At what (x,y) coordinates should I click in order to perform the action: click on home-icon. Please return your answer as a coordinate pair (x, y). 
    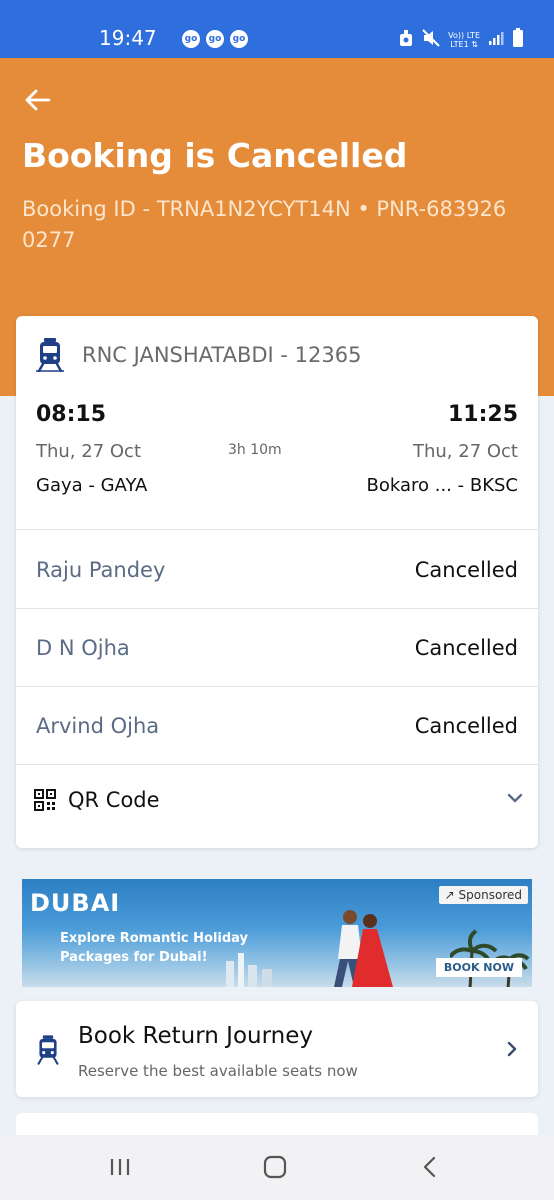
    Looking at the image, I should click on (275, 1167).